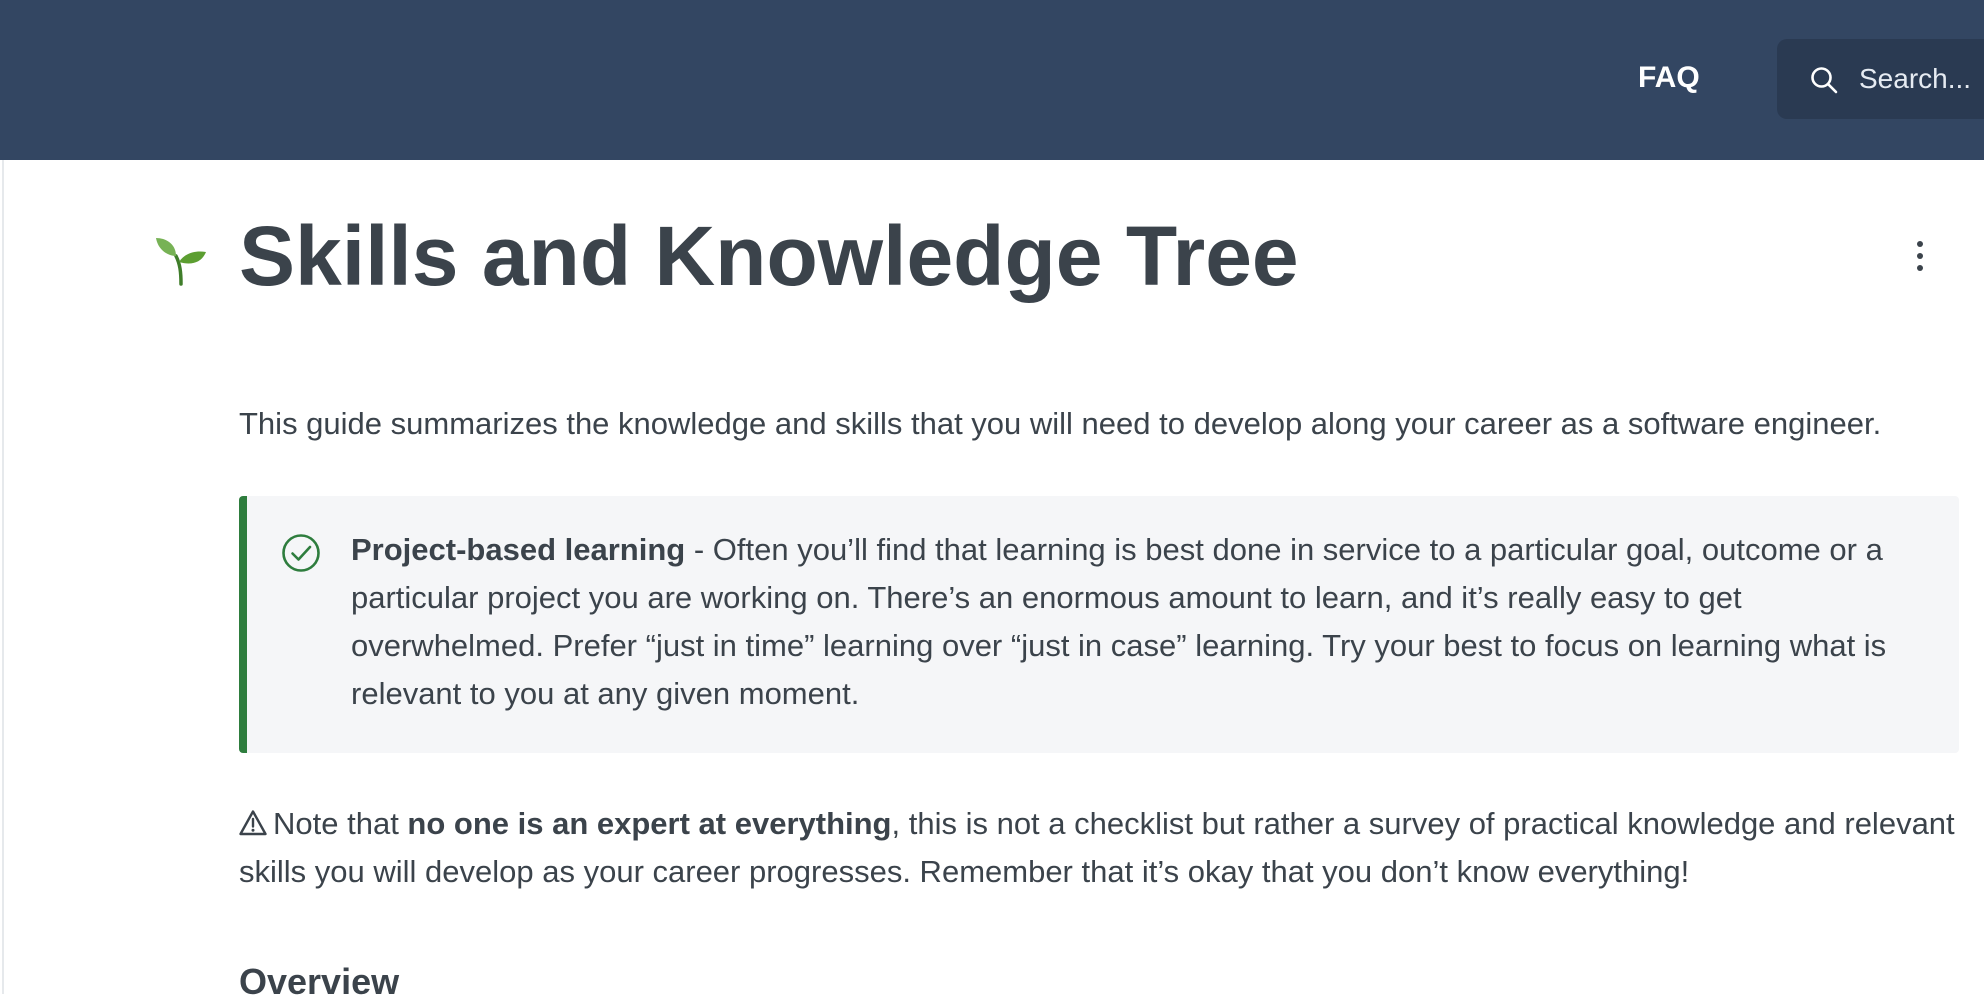  I want to click on more-options-button, so click(1920, 256).